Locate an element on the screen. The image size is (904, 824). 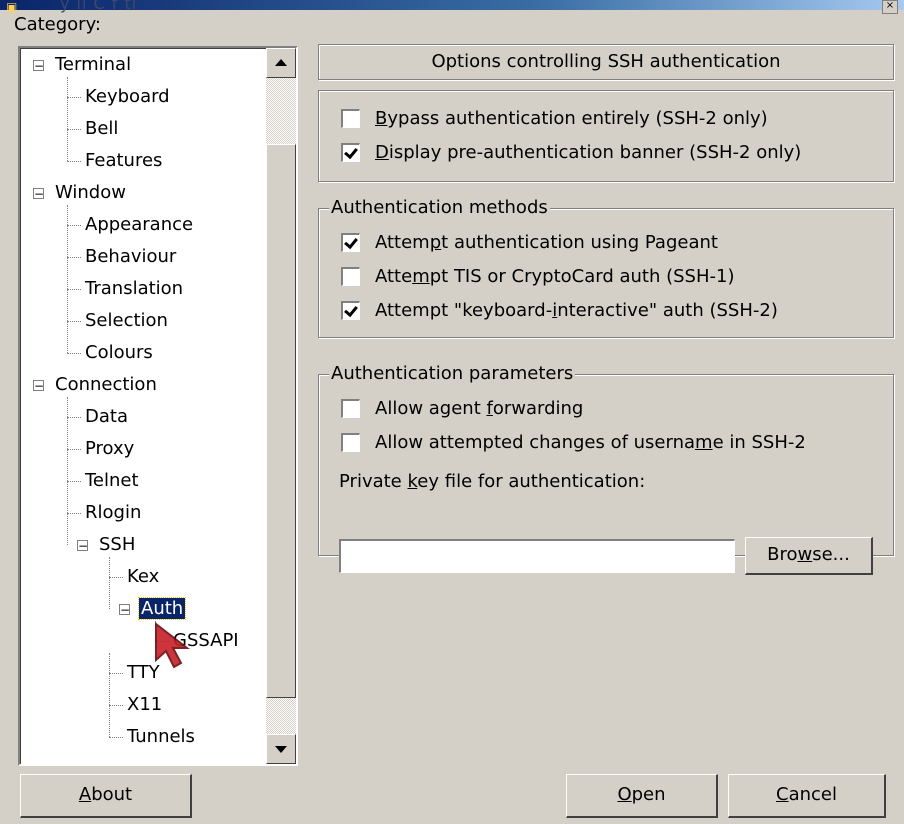
tree-item-label: Appearance is located at coordinates (139, 224).